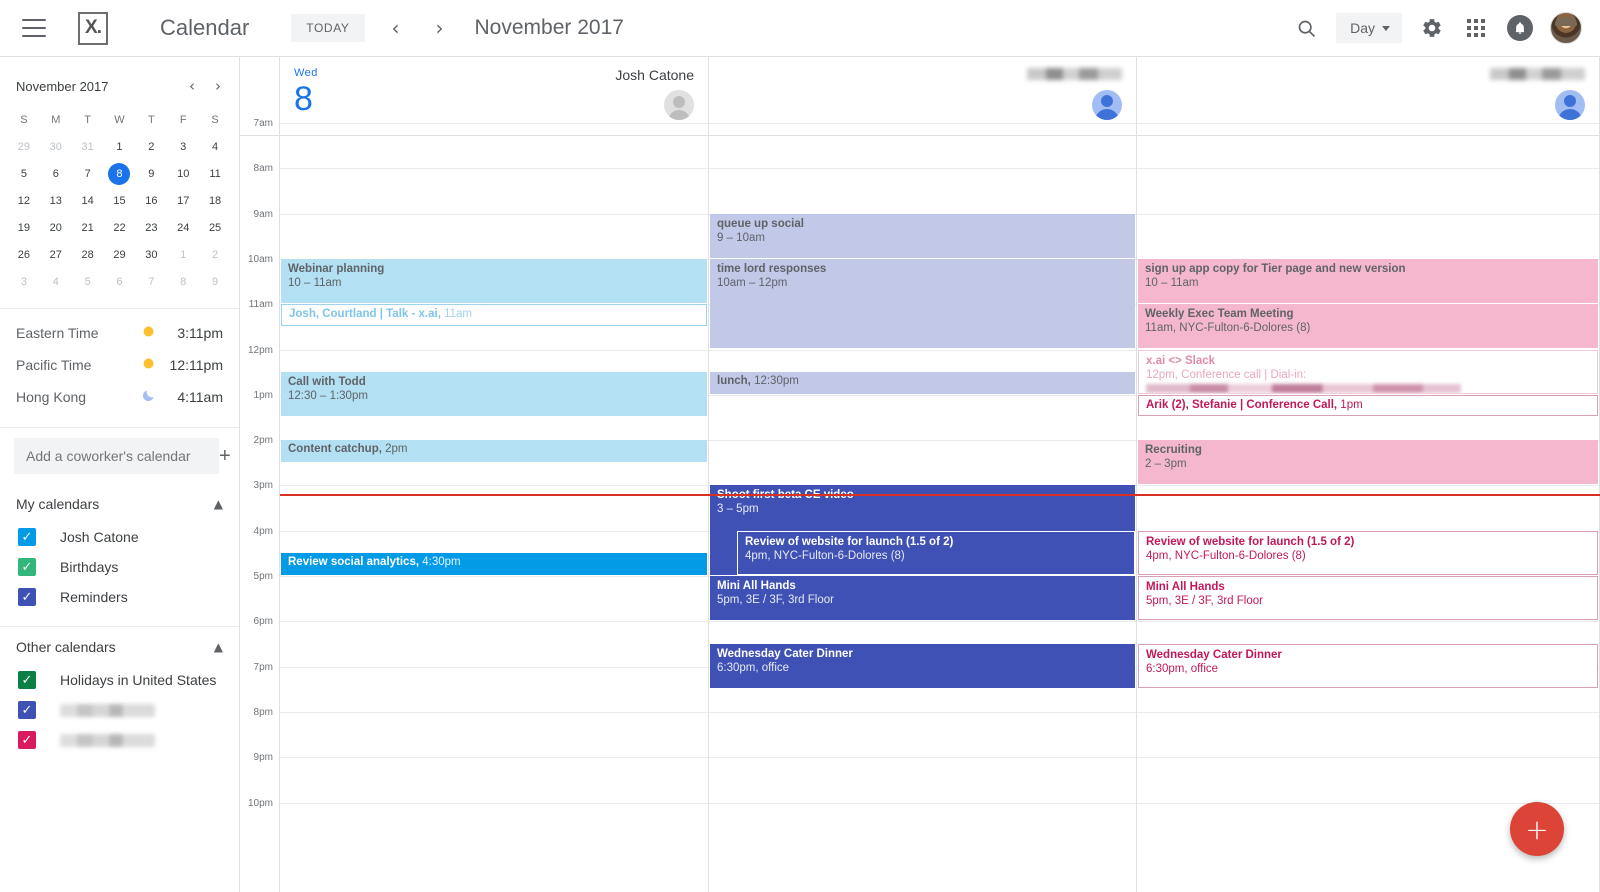  Describe the element at coordinates (192, 86) in the screenshot. I see `mini-calendar-prev-button: ‹` at that location.